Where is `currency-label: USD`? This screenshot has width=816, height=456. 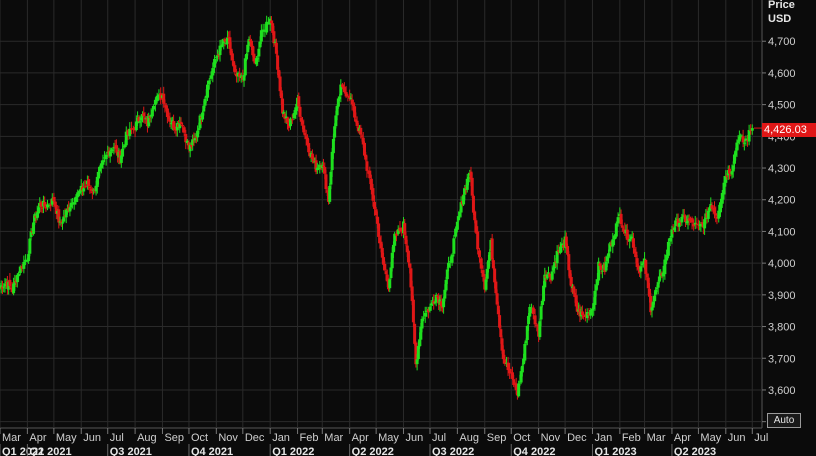 currency-label: USD is located at coordinates (780, 19).